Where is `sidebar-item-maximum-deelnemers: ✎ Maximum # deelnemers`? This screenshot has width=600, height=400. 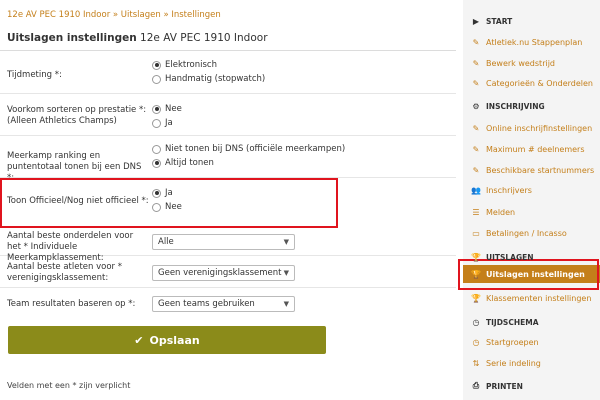
sidebar-item-maximum-deelnemers: ✎ Maximum # deelnemers is located at coordinates (528, 149).